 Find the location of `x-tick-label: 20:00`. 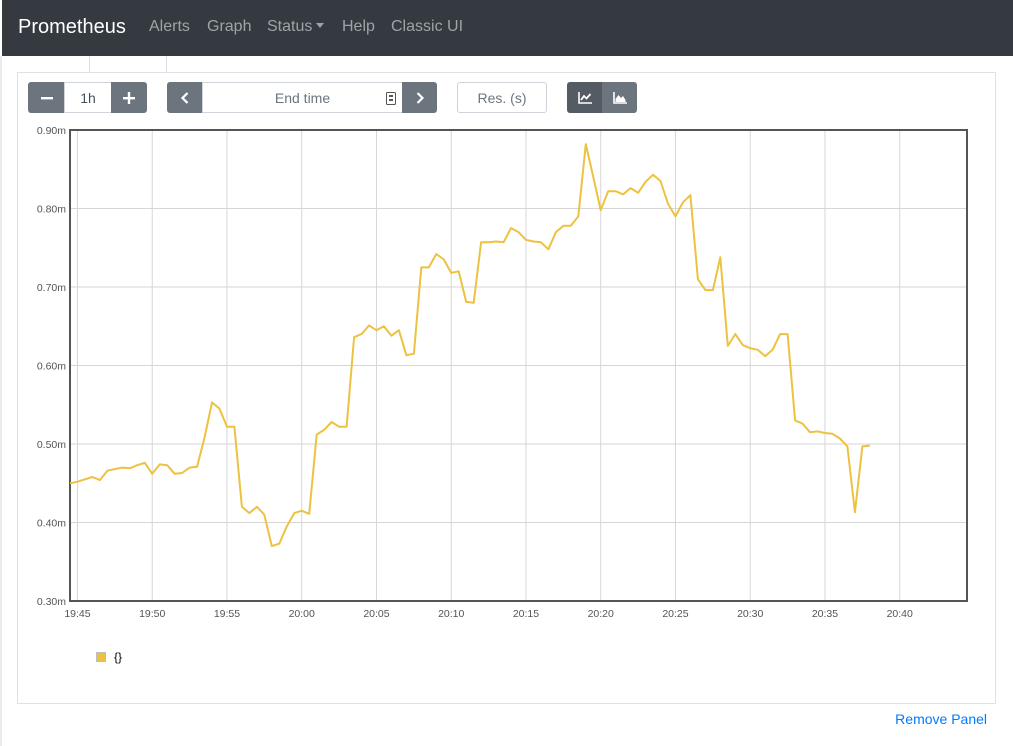

x-tick-label: 20:00 is located at coordinates (302, 614).